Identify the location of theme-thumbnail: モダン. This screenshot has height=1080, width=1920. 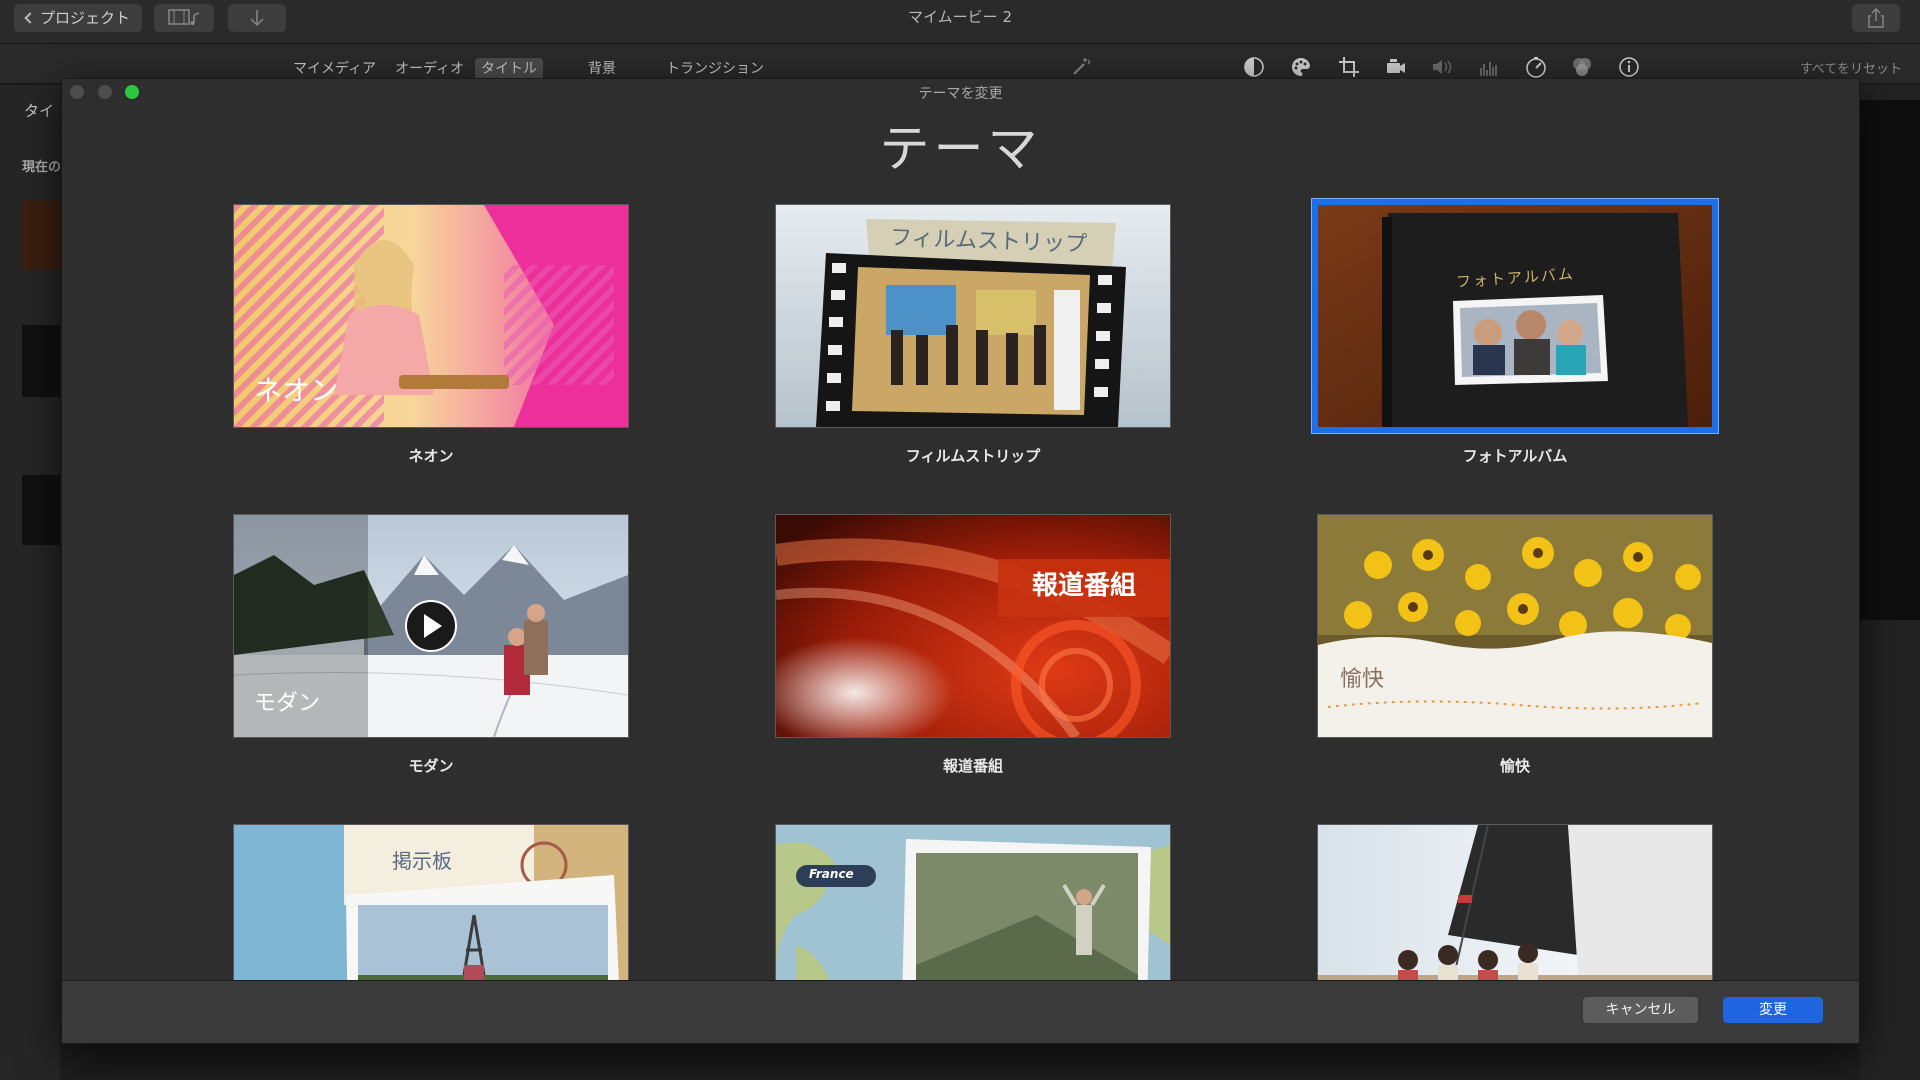
(431, 626).